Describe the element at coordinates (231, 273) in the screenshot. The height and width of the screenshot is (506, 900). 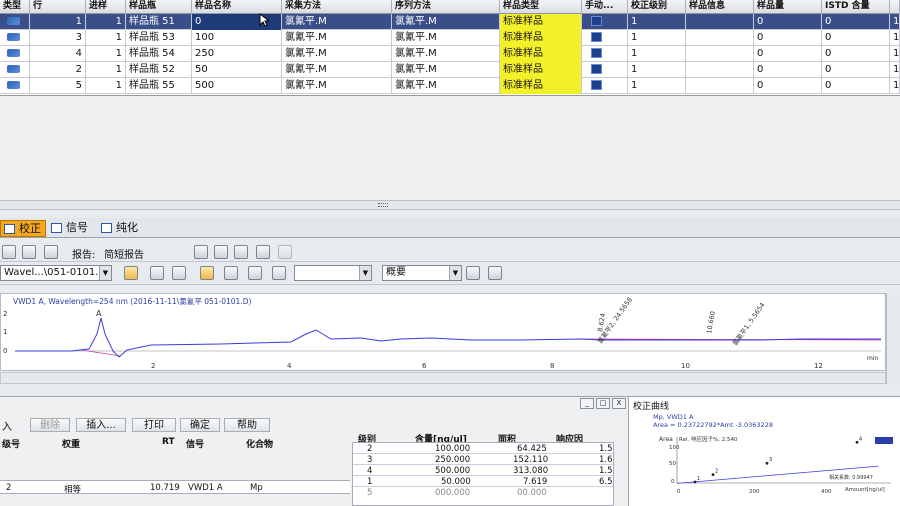
I see `delete-peak-icon` at that location.